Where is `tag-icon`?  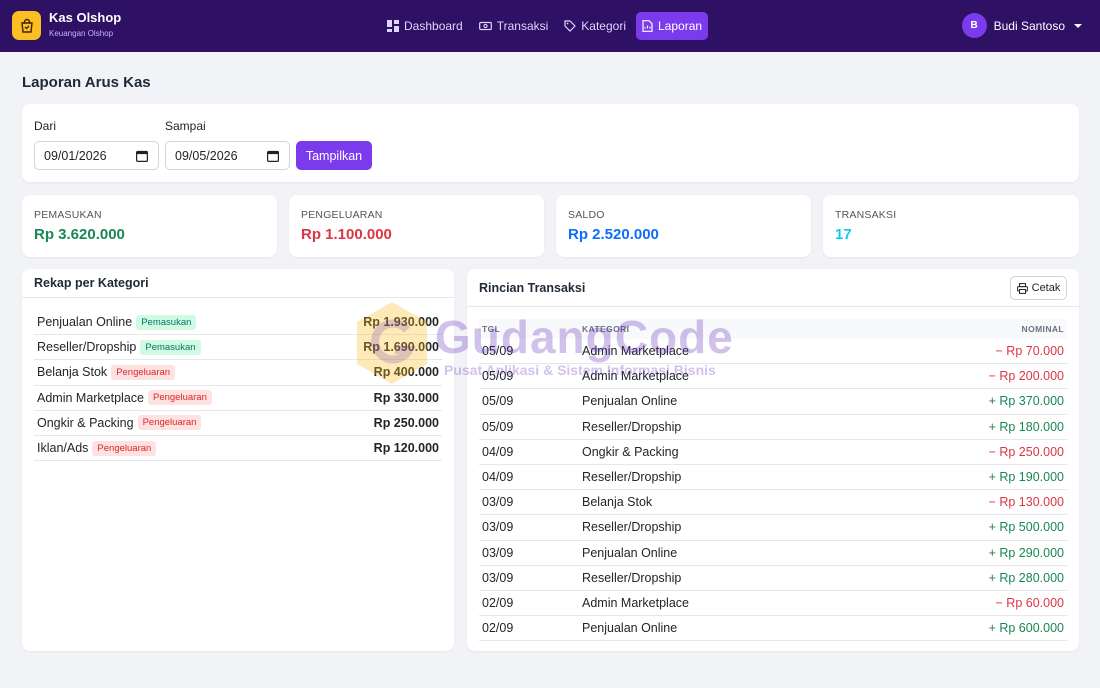 tag-icon is located at coordinates (570, 26).